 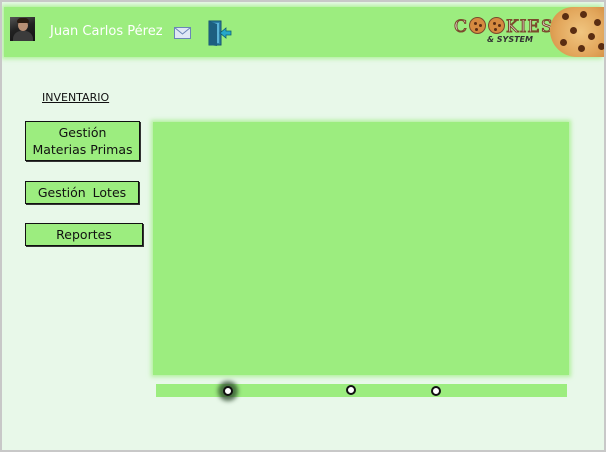 What do you see at coordinates (304, 32) in the screenshot?
I see `header-bar: Juan Carlos Pérez C KIES & SYSTEM` at bounding box center [304, 32].